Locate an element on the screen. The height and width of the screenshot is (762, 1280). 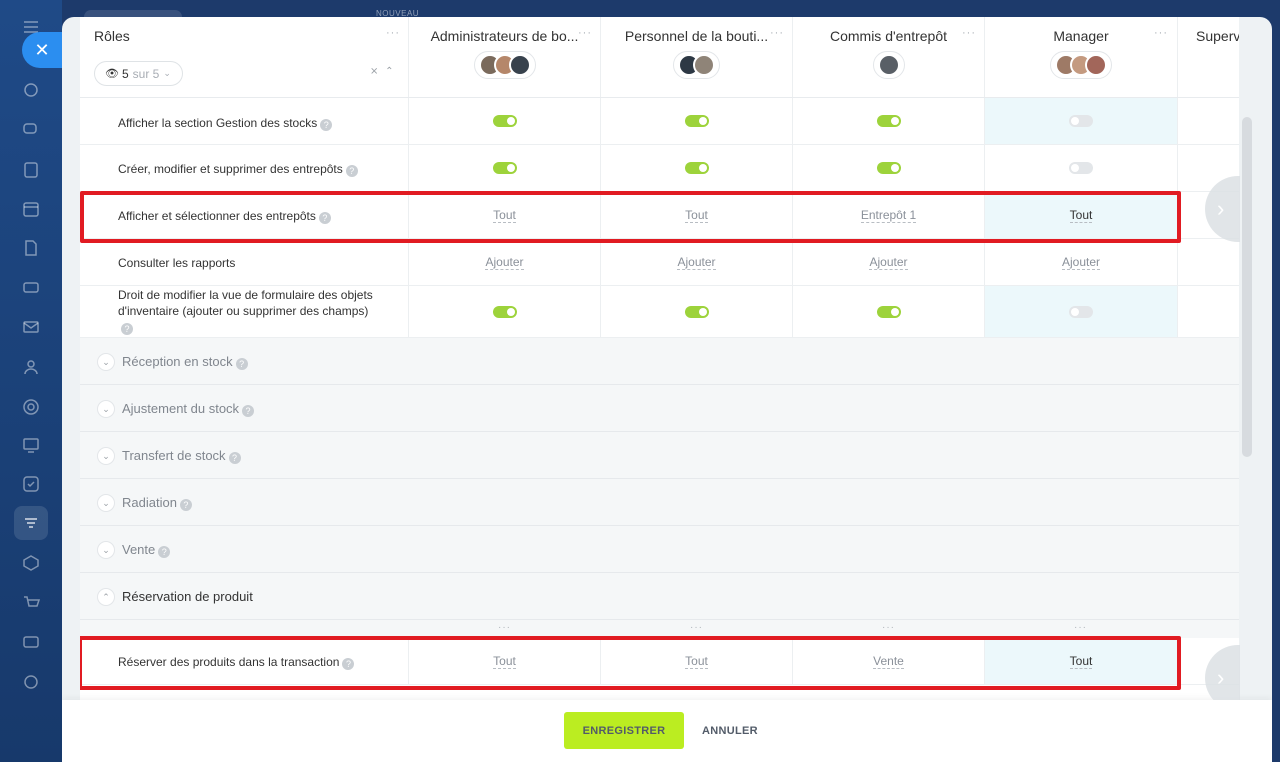
footer-bar: ENREGISTRER ANNULER is located at coordinates (667, 731).